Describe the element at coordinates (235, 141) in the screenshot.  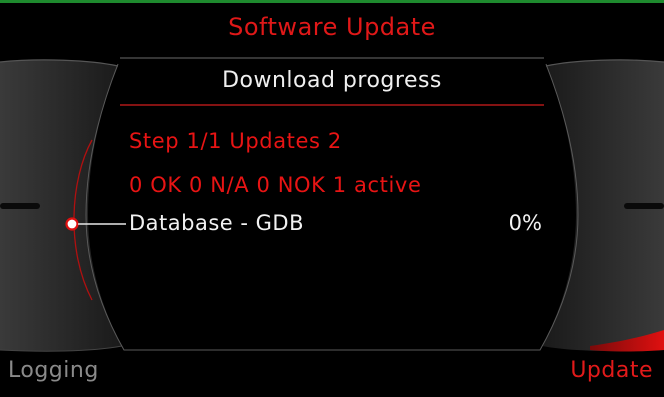
I see `step-status-text: Step 1/1 Updates 2` at that location.